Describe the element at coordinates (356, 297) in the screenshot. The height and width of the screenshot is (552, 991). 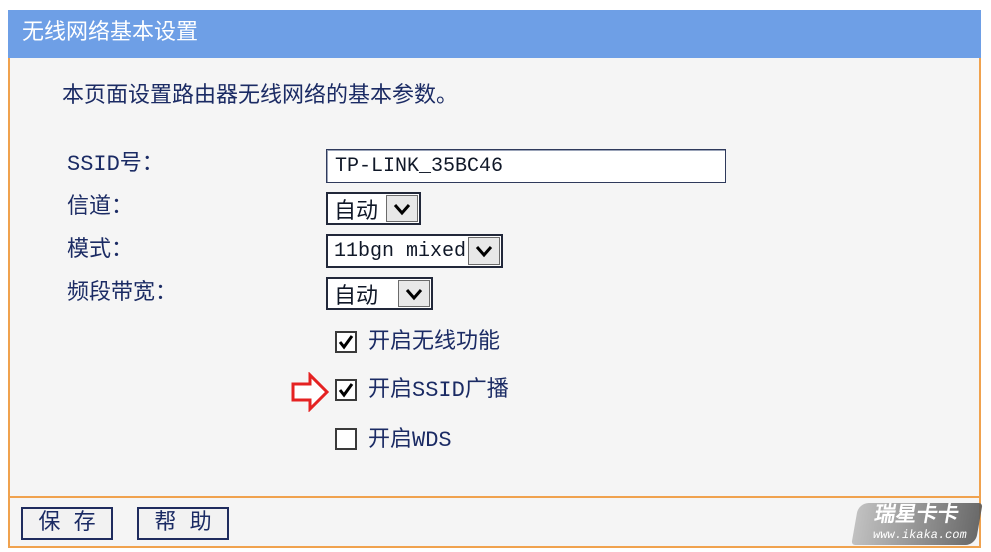
I see `bandwidth-select-value: 自动` at that location.